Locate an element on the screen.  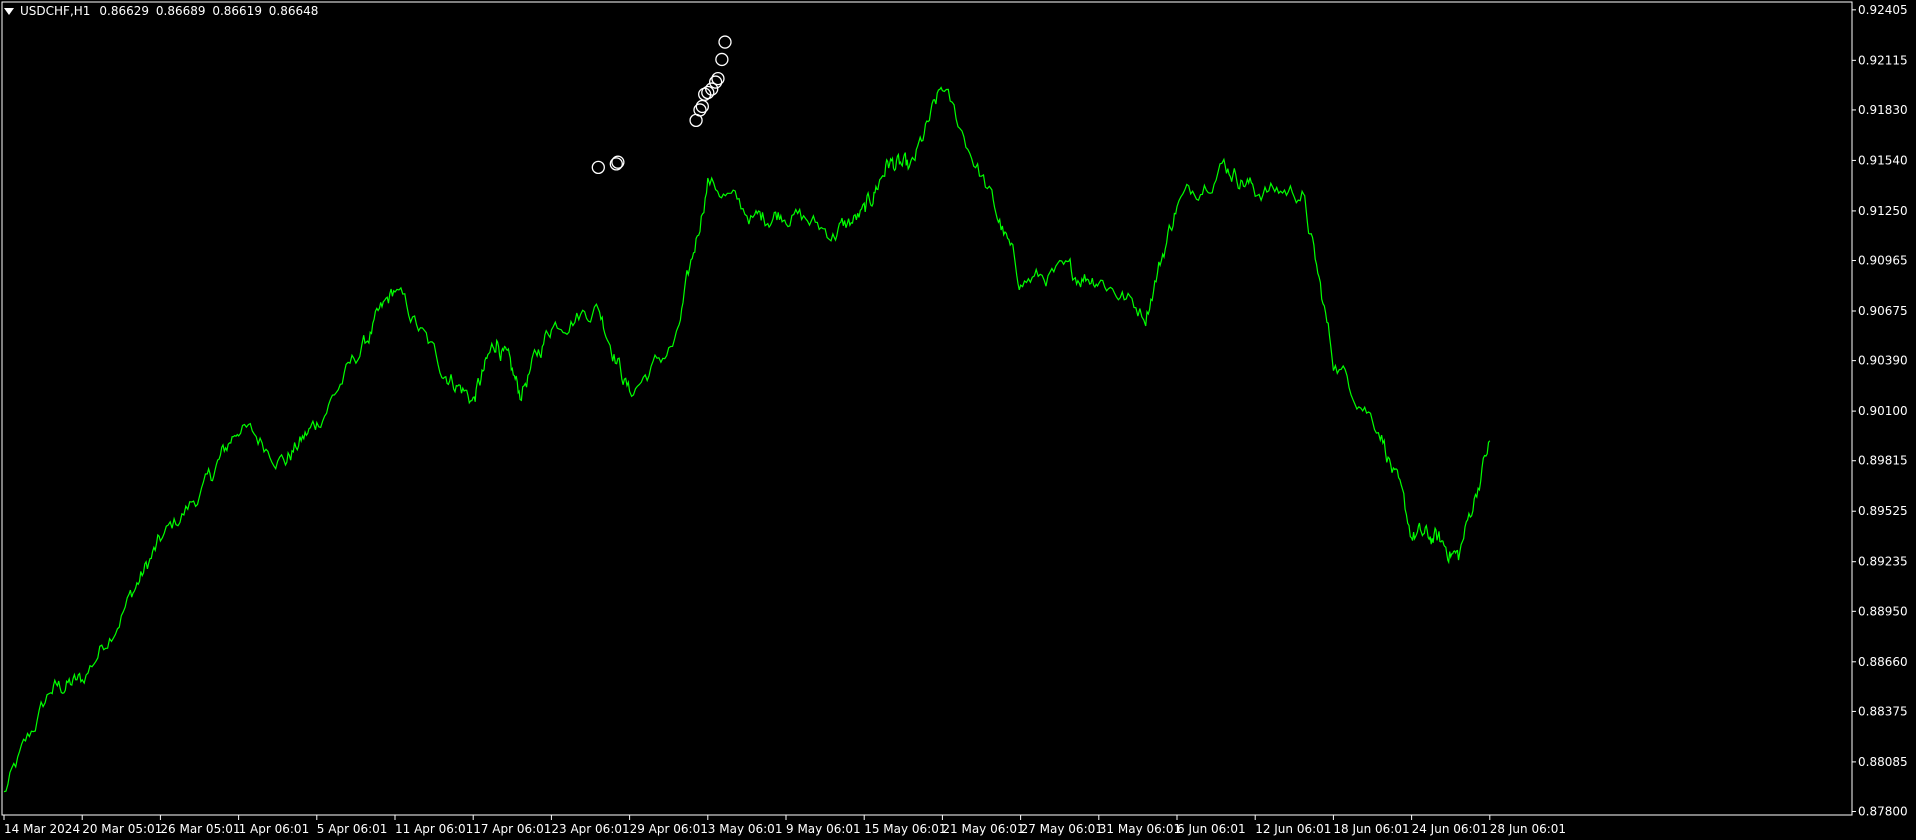
y-tick-label: 0.88950 is located at coordinates (1883, 611).